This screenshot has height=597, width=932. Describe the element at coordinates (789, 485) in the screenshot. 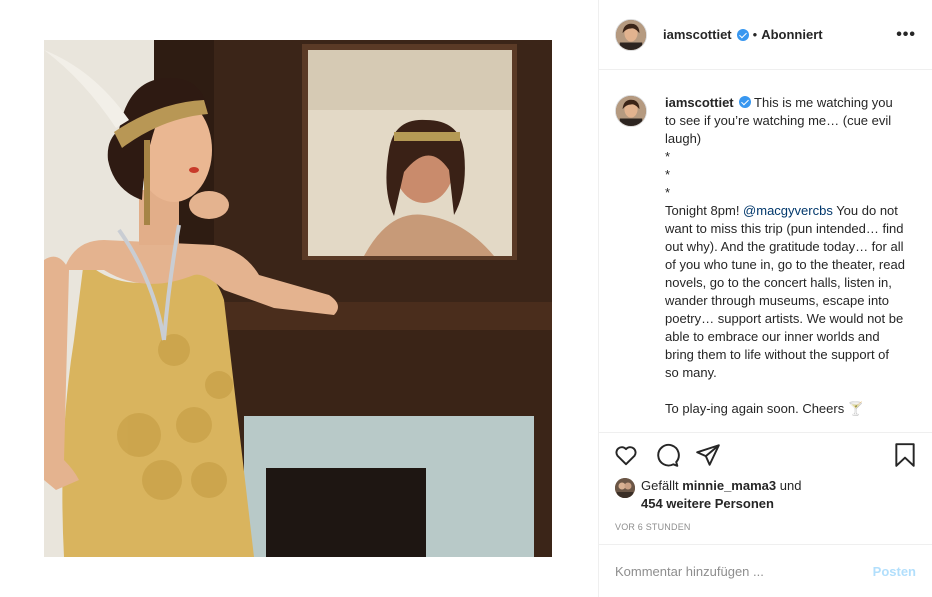

I see `likes-middle: und` at that location.